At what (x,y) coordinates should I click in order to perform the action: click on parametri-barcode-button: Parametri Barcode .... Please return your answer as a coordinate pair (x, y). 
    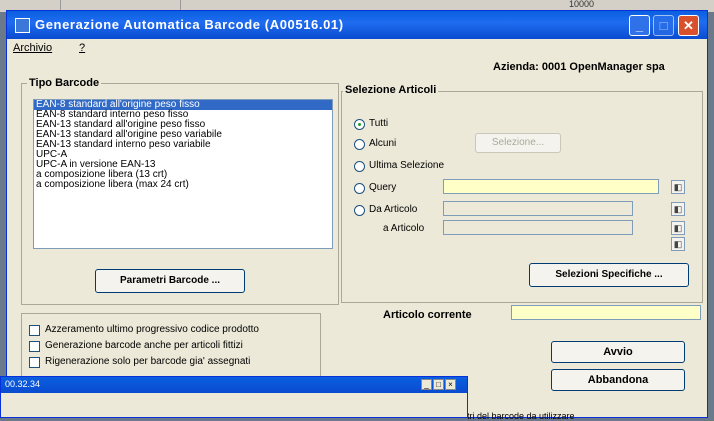
    Looking at the image, I should click on (170, 281).